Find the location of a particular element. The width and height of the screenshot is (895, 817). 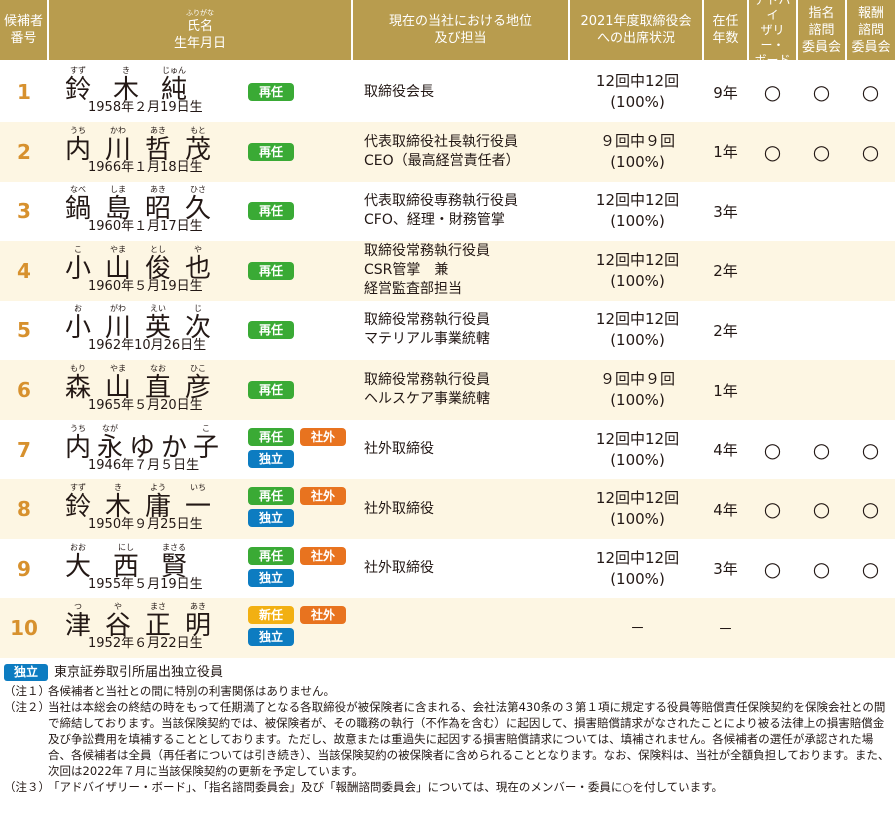

attendance-cell: ９回中９回 (100%) is located at coordinates (637, 152).